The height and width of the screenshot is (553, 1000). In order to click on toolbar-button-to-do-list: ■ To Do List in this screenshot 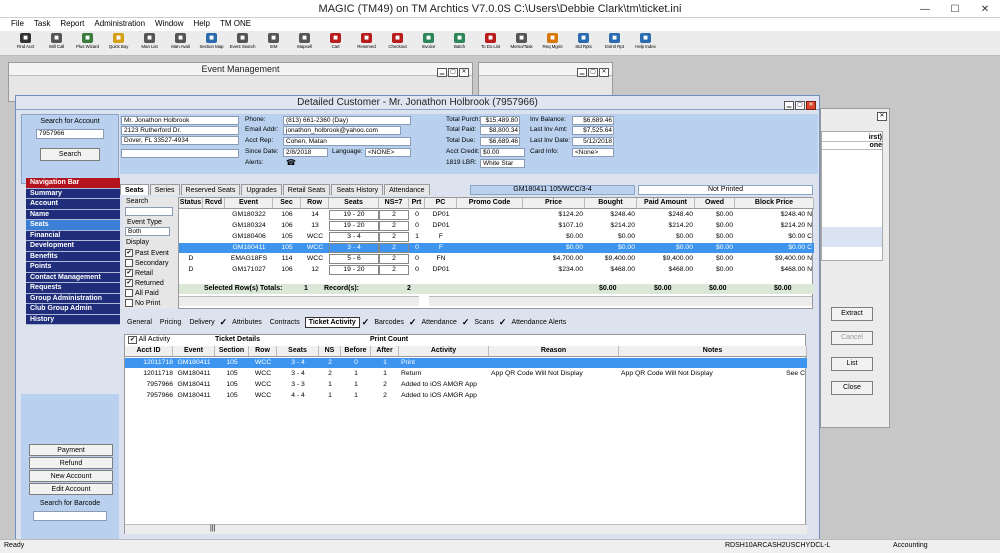, I will do `click(490, 43)`.